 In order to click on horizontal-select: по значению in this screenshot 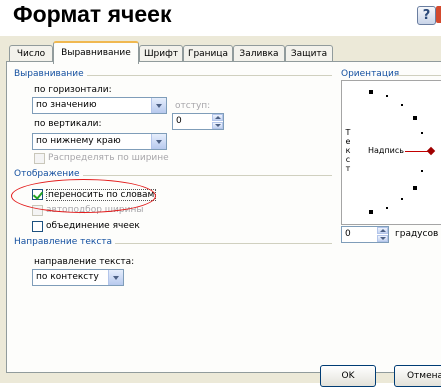, I will do `click(99, 105)`.